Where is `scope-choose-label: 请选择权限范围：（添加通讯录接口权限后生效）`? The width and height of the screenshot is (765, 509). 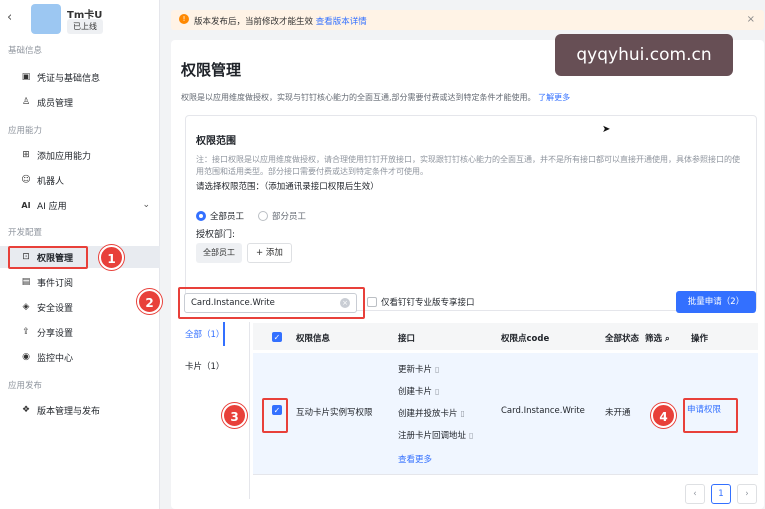
scope-choose-label: 请选择权限范围：（添加通讯录接口权限后生效） is located at coordinates (287, 187).